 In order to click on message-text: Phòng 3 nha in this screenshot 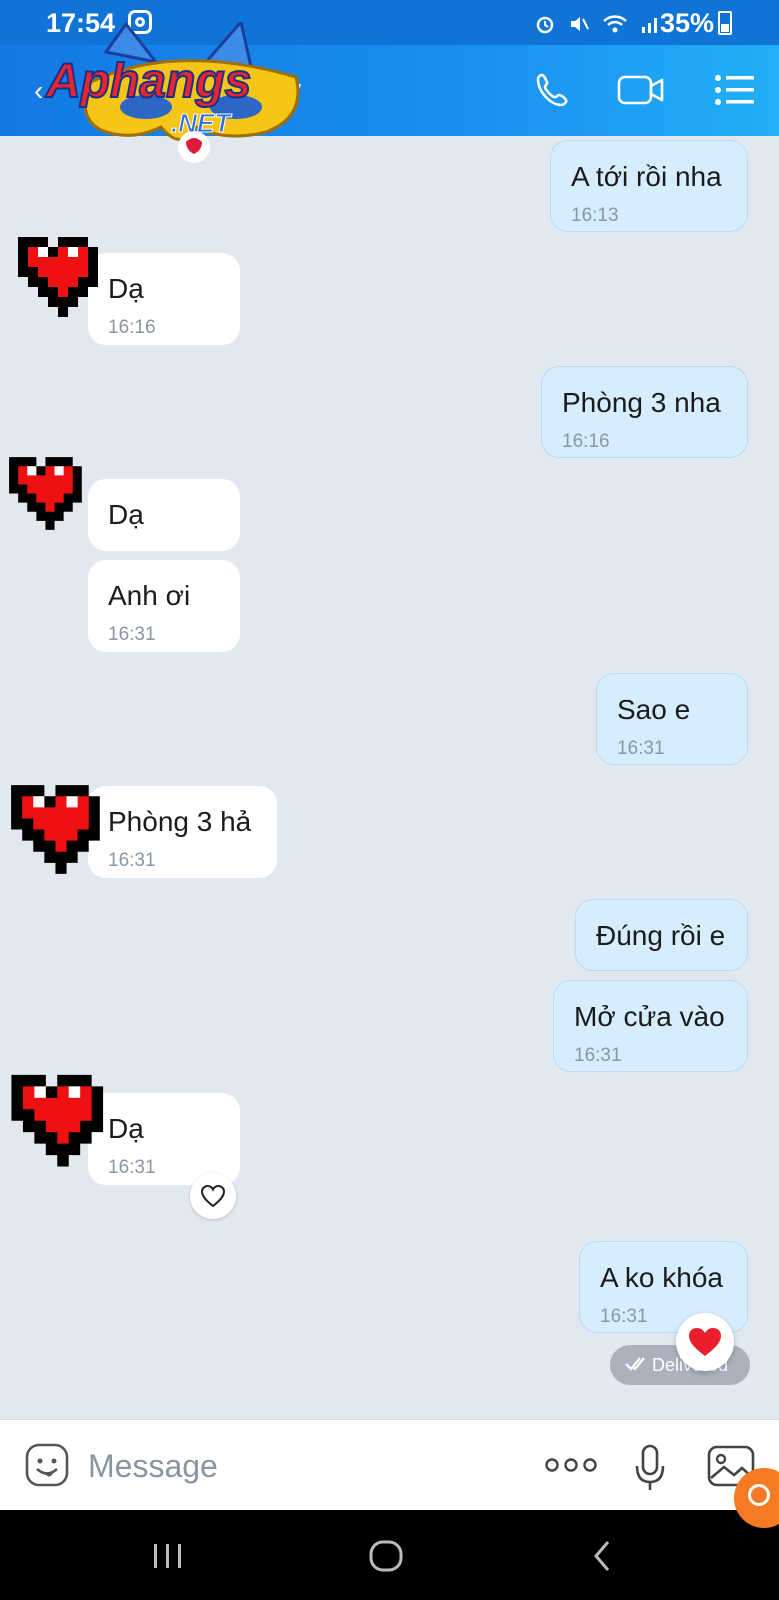, I will do `click(641, 402)`.